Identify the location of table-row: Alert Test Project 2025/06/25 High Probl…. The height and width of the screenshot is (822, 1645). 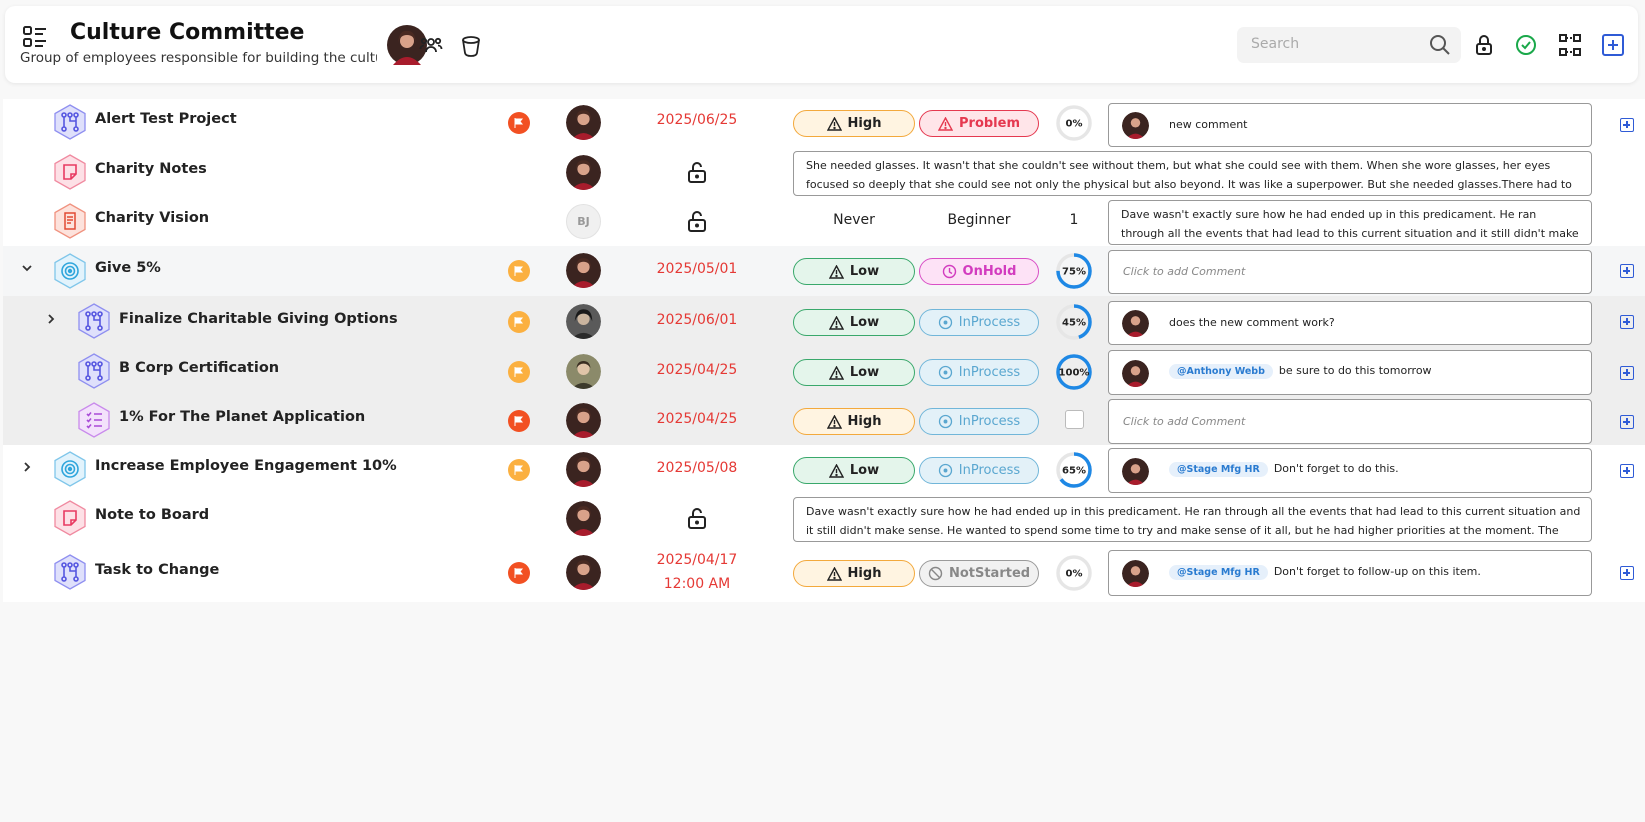
(824, 123).